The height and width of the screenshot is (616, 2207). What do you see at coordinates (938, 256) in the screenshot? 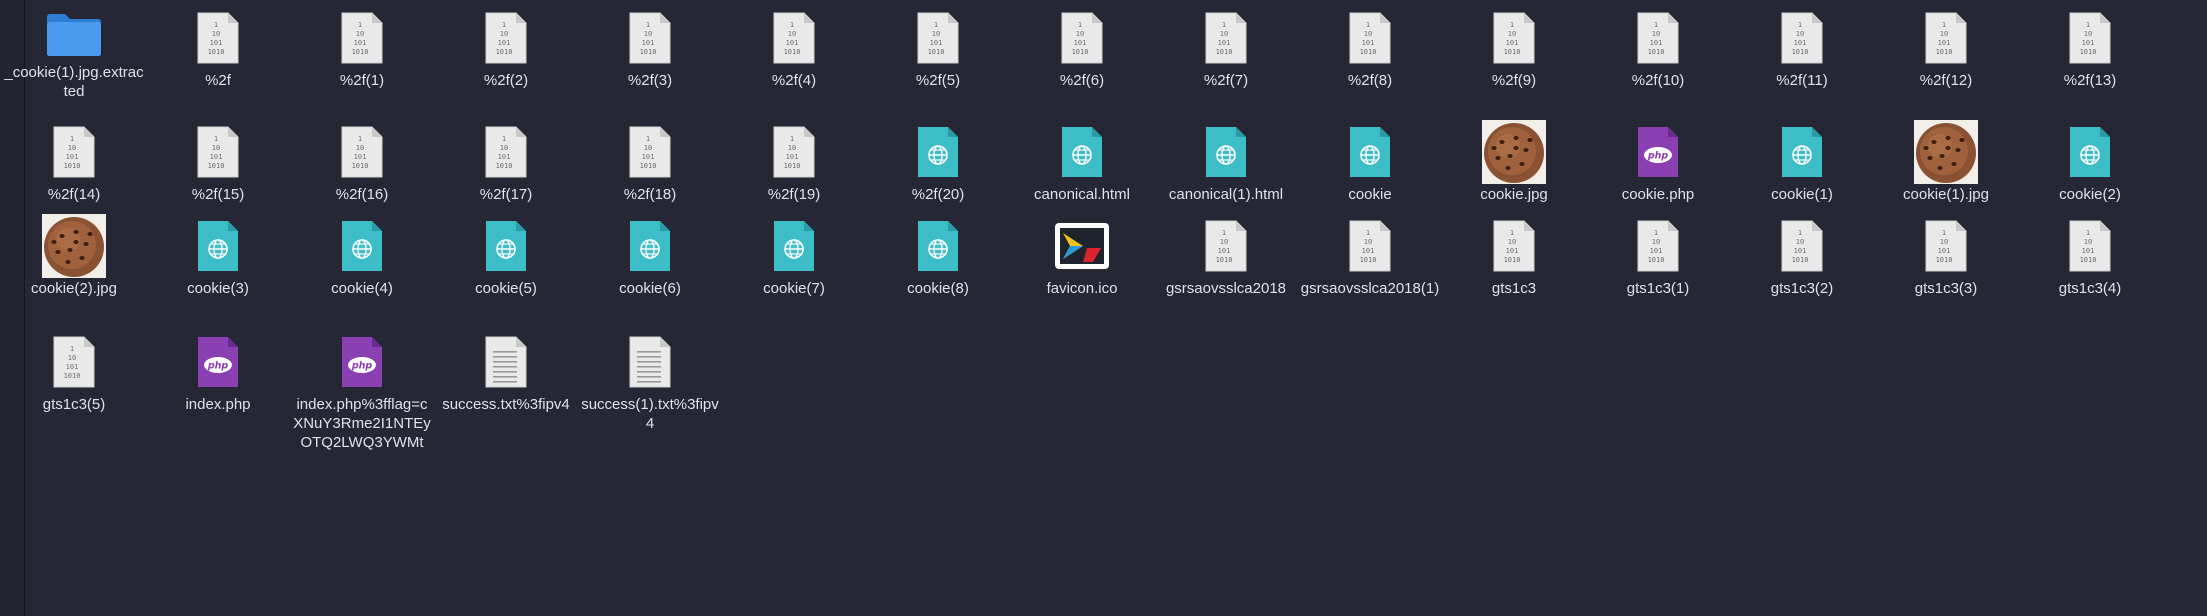
I see `file-item: cookie(8)` at bounding box center [938, 256].